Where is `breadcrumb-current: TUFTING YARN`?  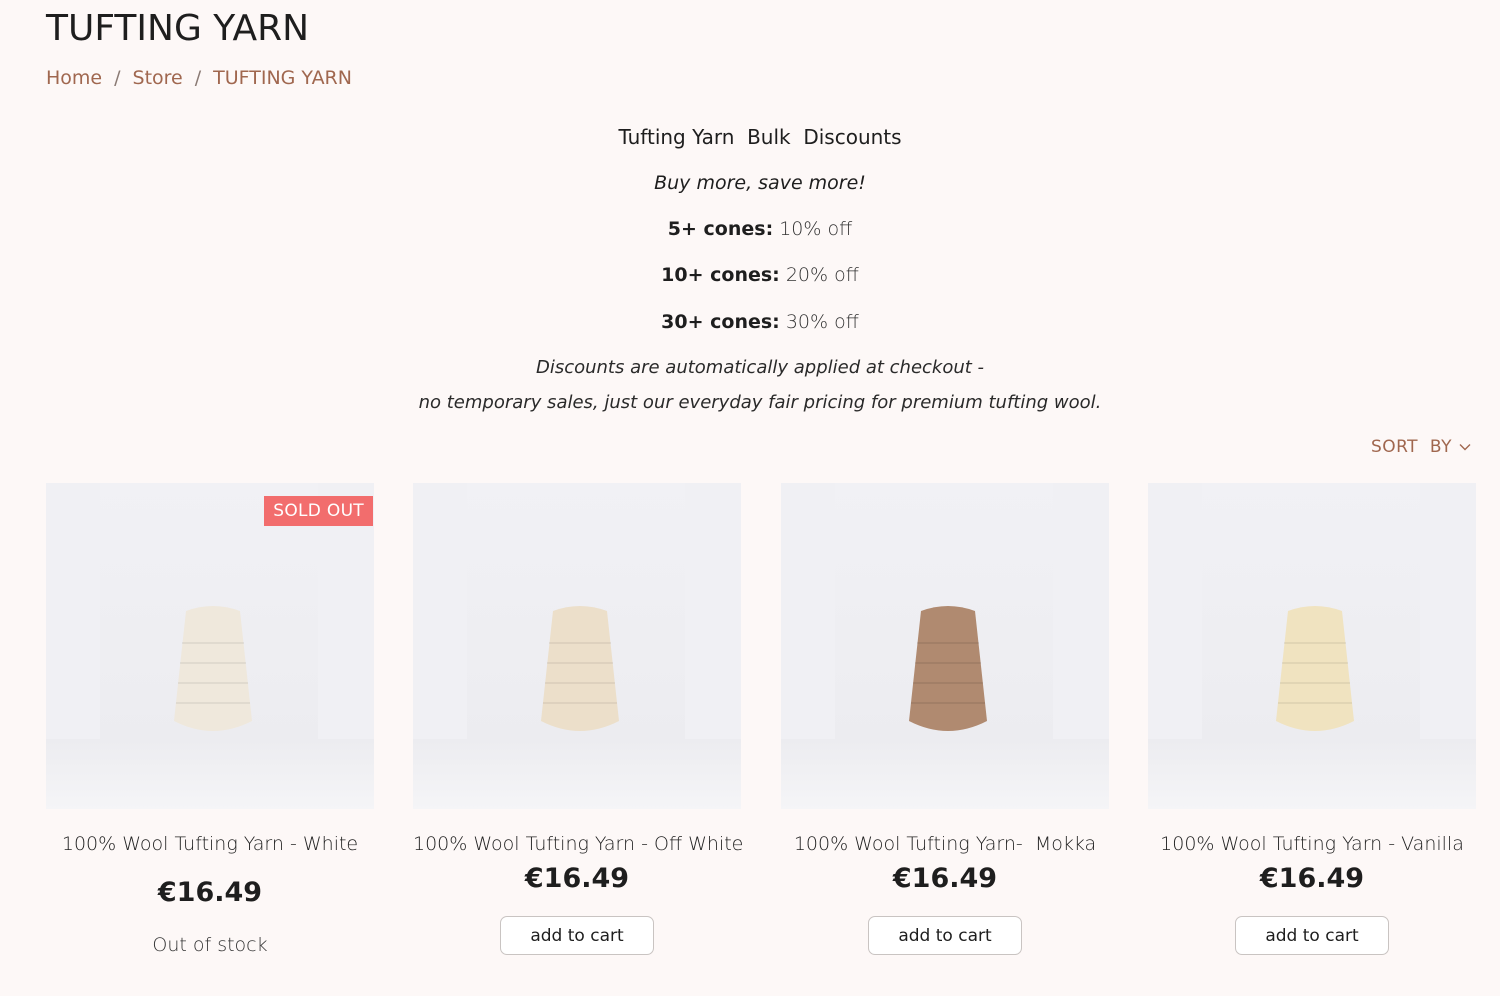 breadcrumb-current: TUFTING YARN is located at coordinates (282, 78).